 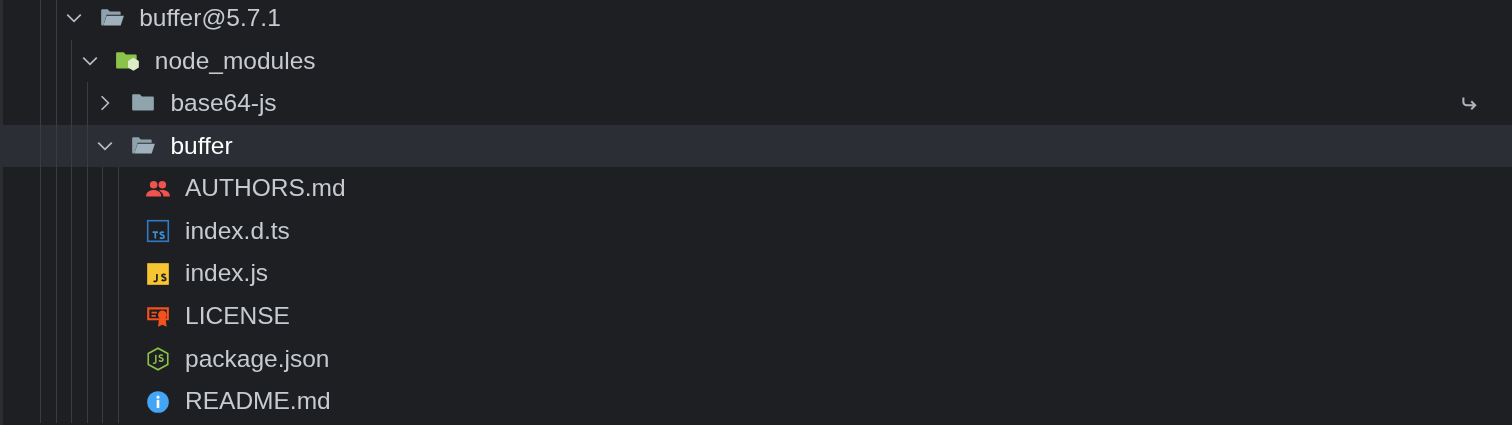 I want to click on tree-item-label: README.md, so click(x=258, y=401).